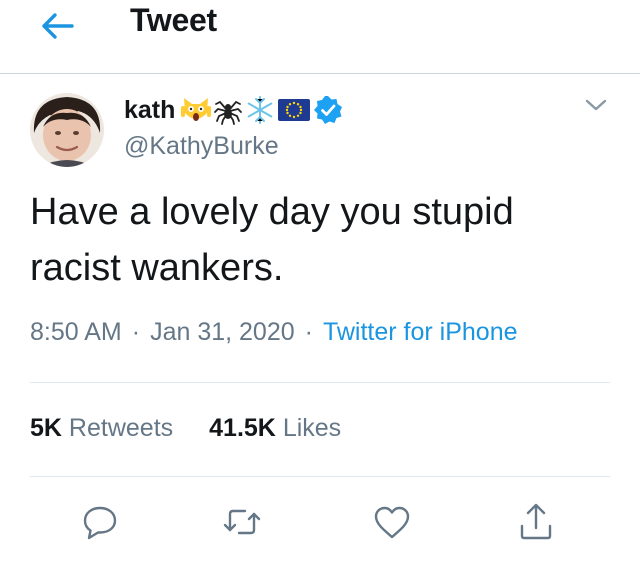 The height and width of the screenshot is (566, 640). I want to click on tweet-stats: 5K Retweets 41.5K Likes, so click(185, 428).